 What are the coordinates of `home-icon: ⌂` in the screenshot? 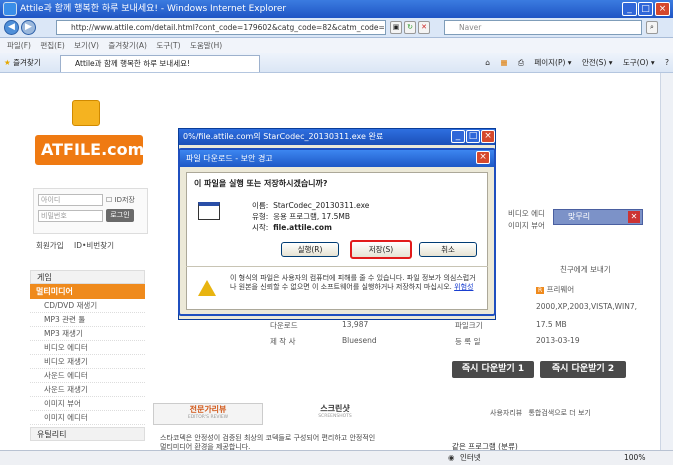 It's located at (487, 62).